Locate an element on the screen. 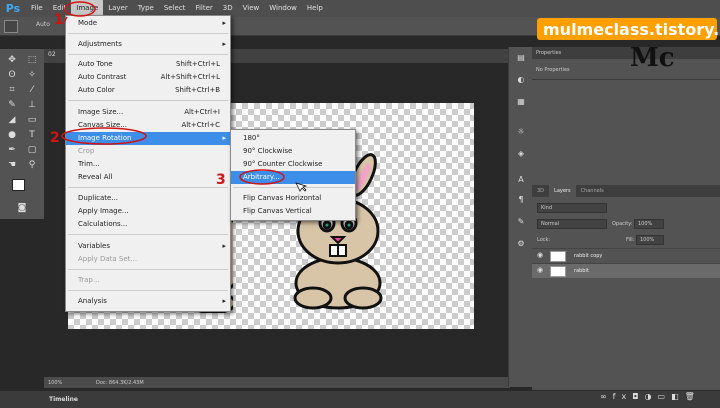 This screenshot has height=408, width=720. step-3-marker: 3 is located at coordinates (221, 180).